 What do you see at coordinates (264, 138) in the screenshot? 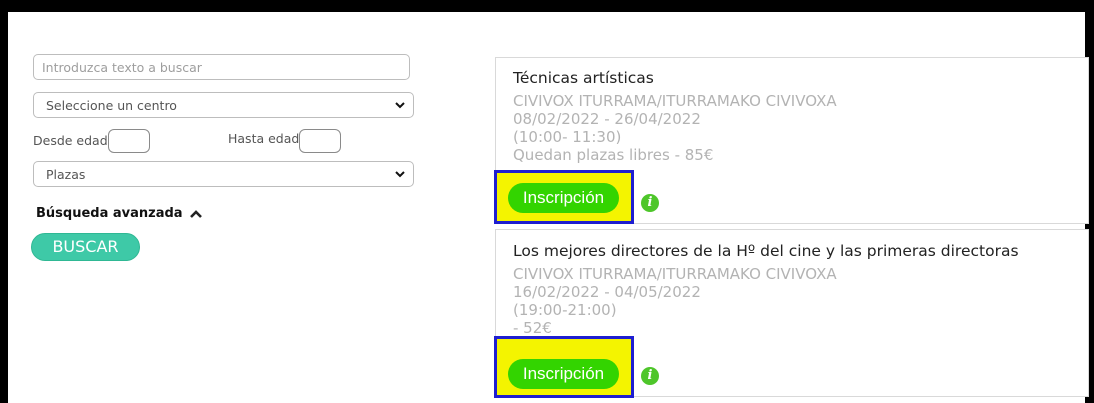
I see `age-to-label: Hasta edad` at bounding box center [264, 138].